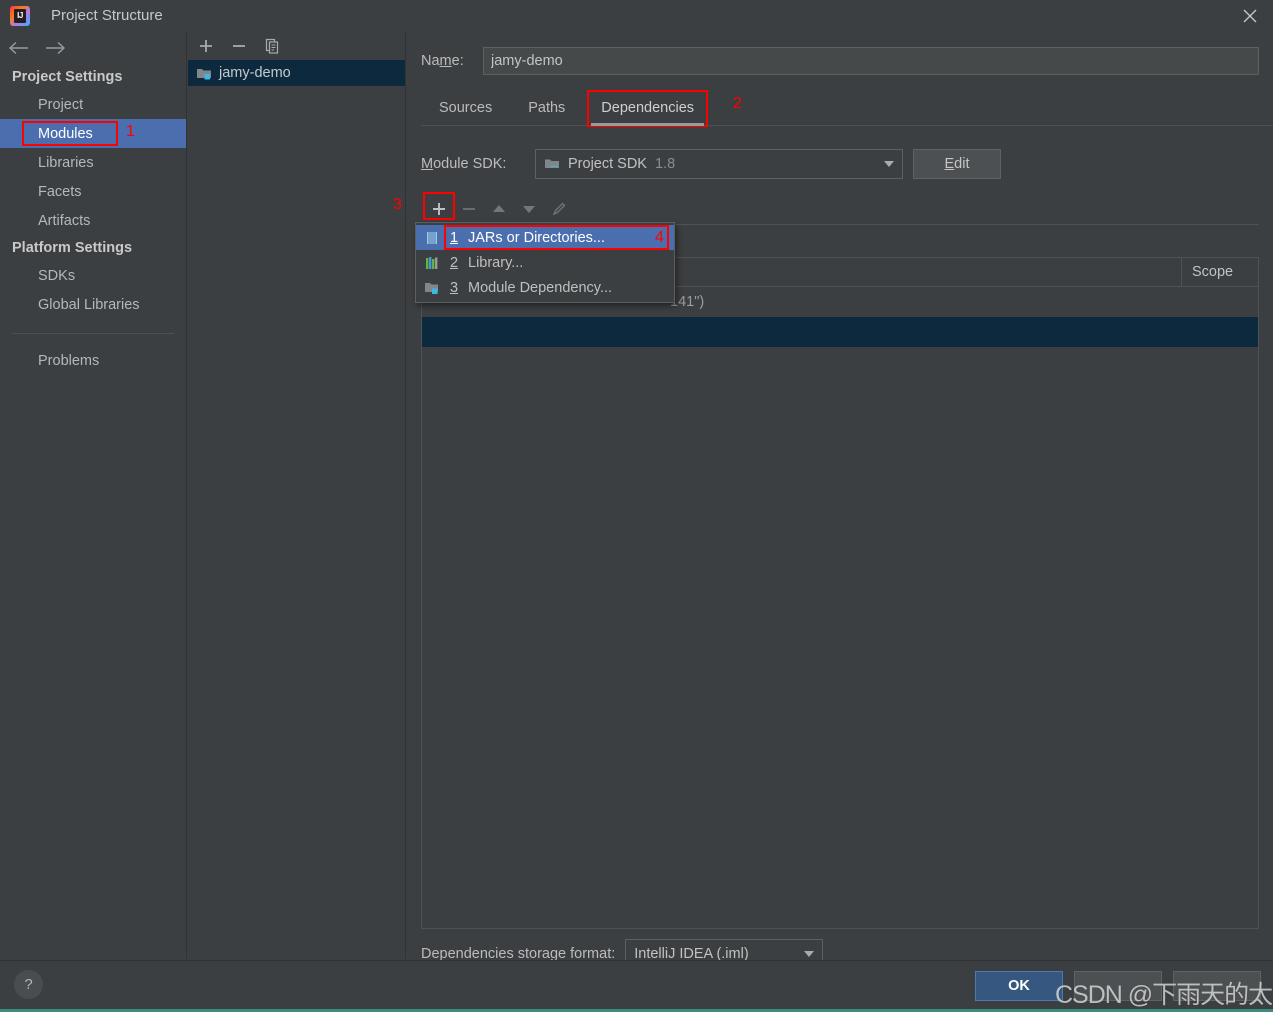  What do you see at coordinates (28, 984) in the screenshot?
I see `help-button: ?` at bounding box center [28, 984].